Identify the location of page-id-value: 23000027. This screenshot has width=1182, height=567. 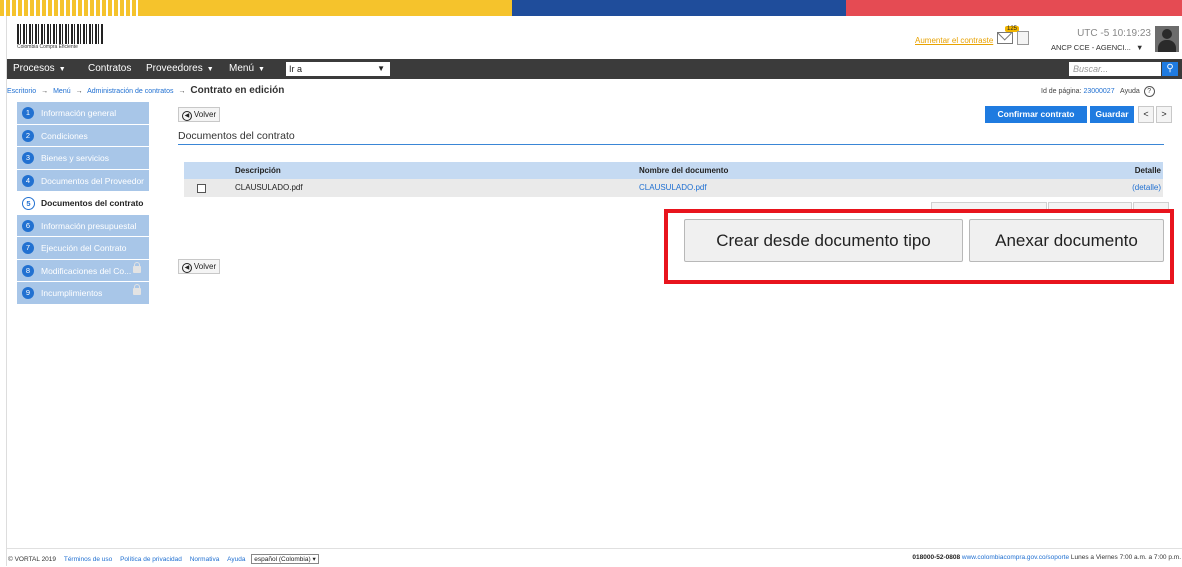
(1099, 91).